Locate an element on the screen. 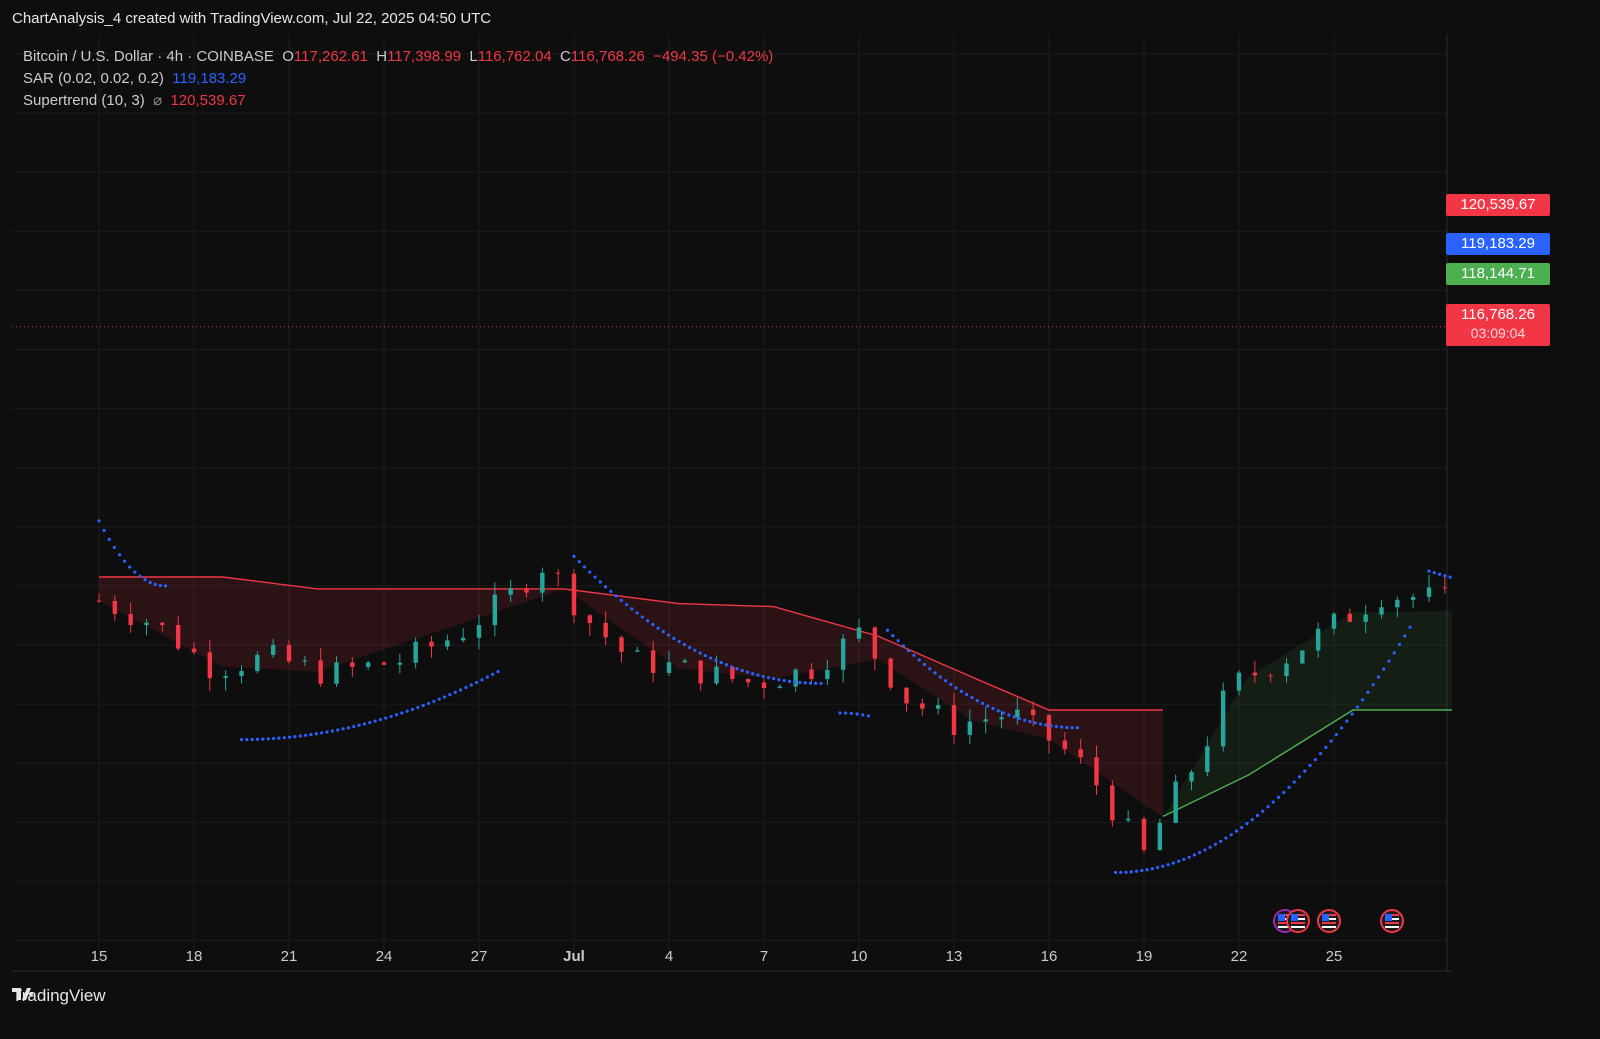 The height and width of the screenshot is (1039, 1600). supertrend-row: Supertrend (10, 3) ⌀ 120,539.67 is located at coordinates (398, 101).